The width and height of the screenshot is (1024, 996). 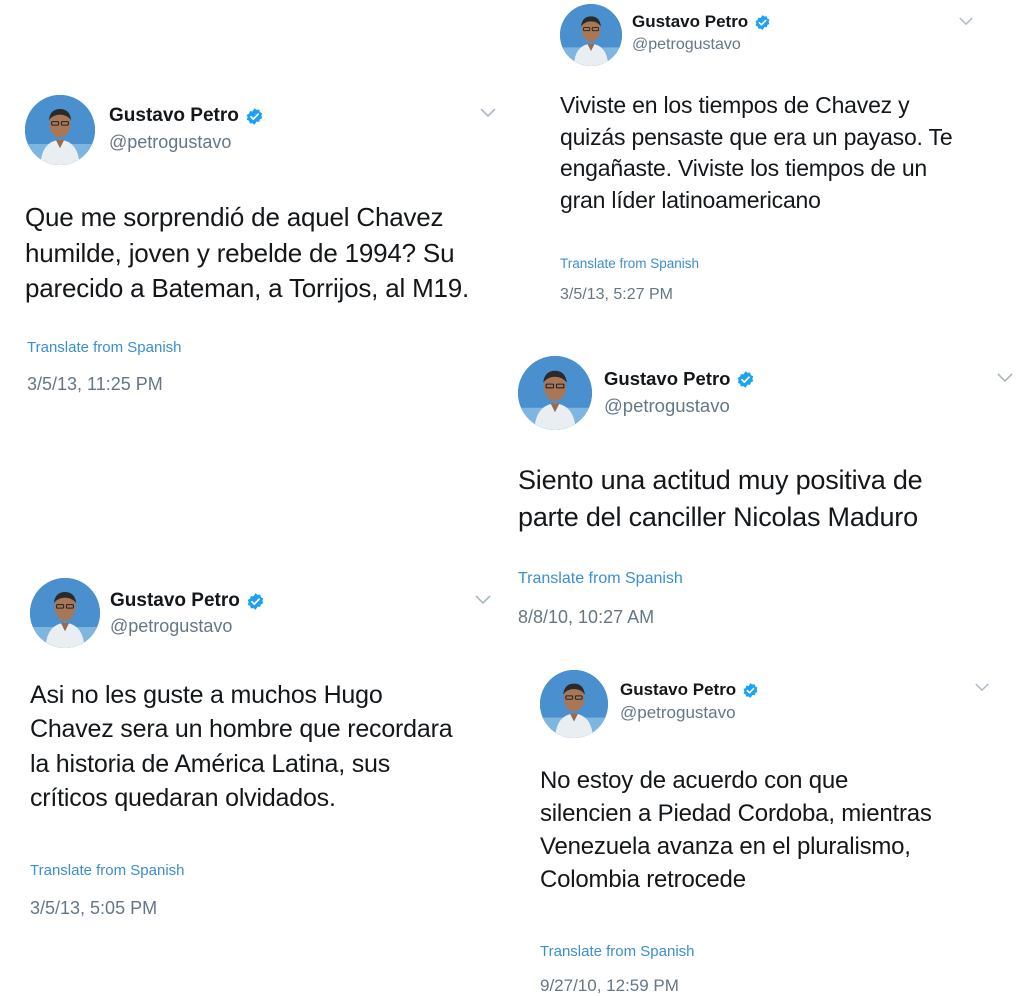 I want to click on timestamp: 3/5/13, 5:05 PM, so click(x=93, y=908).